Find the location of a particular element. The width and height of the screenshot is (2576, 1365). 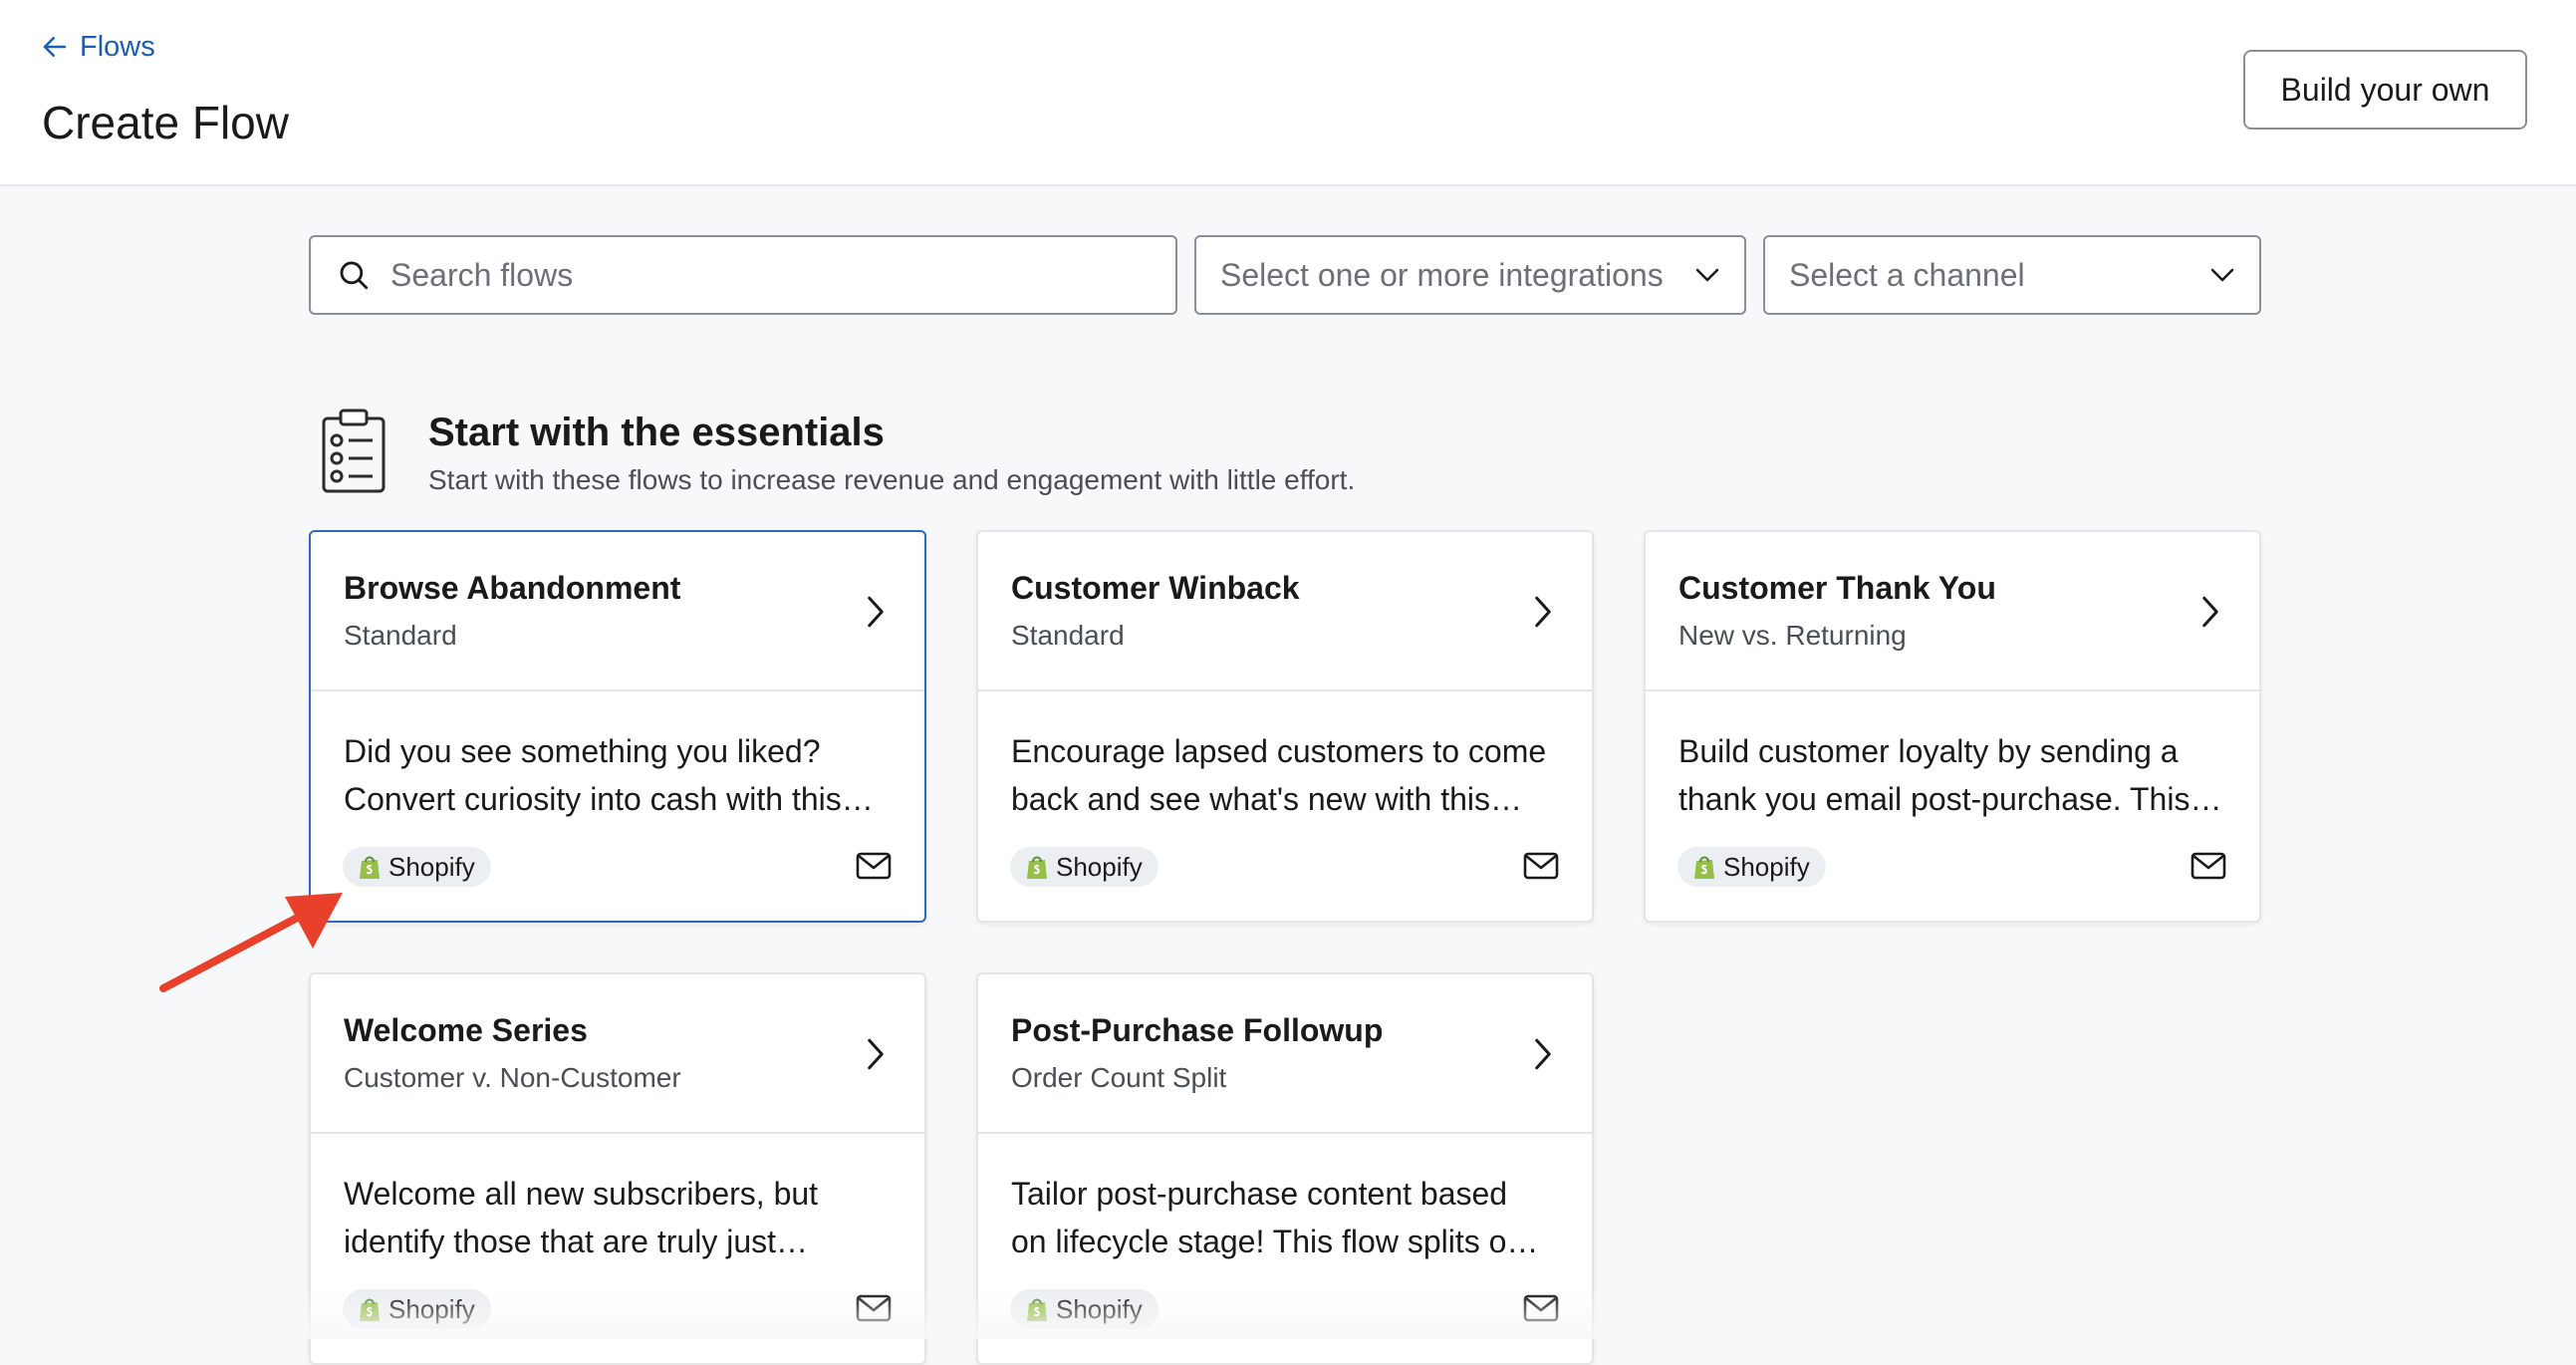

search-input is located at coordinates (769, 275).